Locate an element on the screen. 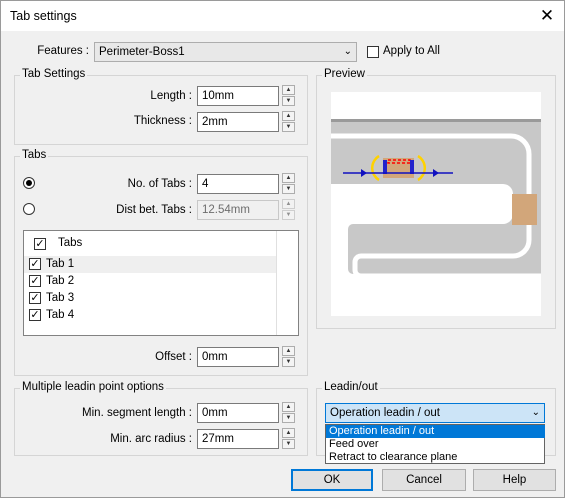 This screenshot has height=498, width=565. no-of-tabs-label: No. of Tabs : is located at coordinates (159, 184).